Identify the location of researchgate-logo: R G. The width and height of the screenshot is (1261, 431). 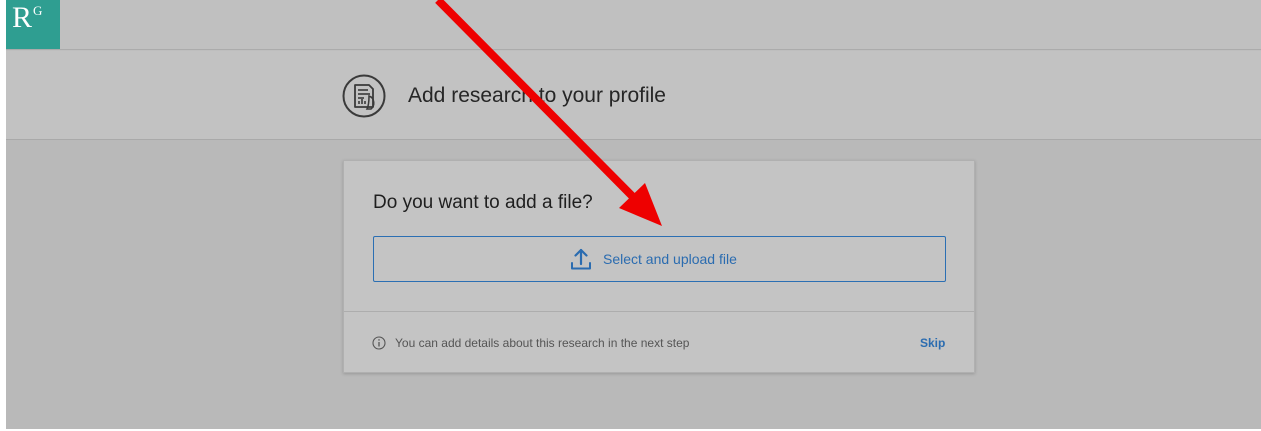
(33, 24).